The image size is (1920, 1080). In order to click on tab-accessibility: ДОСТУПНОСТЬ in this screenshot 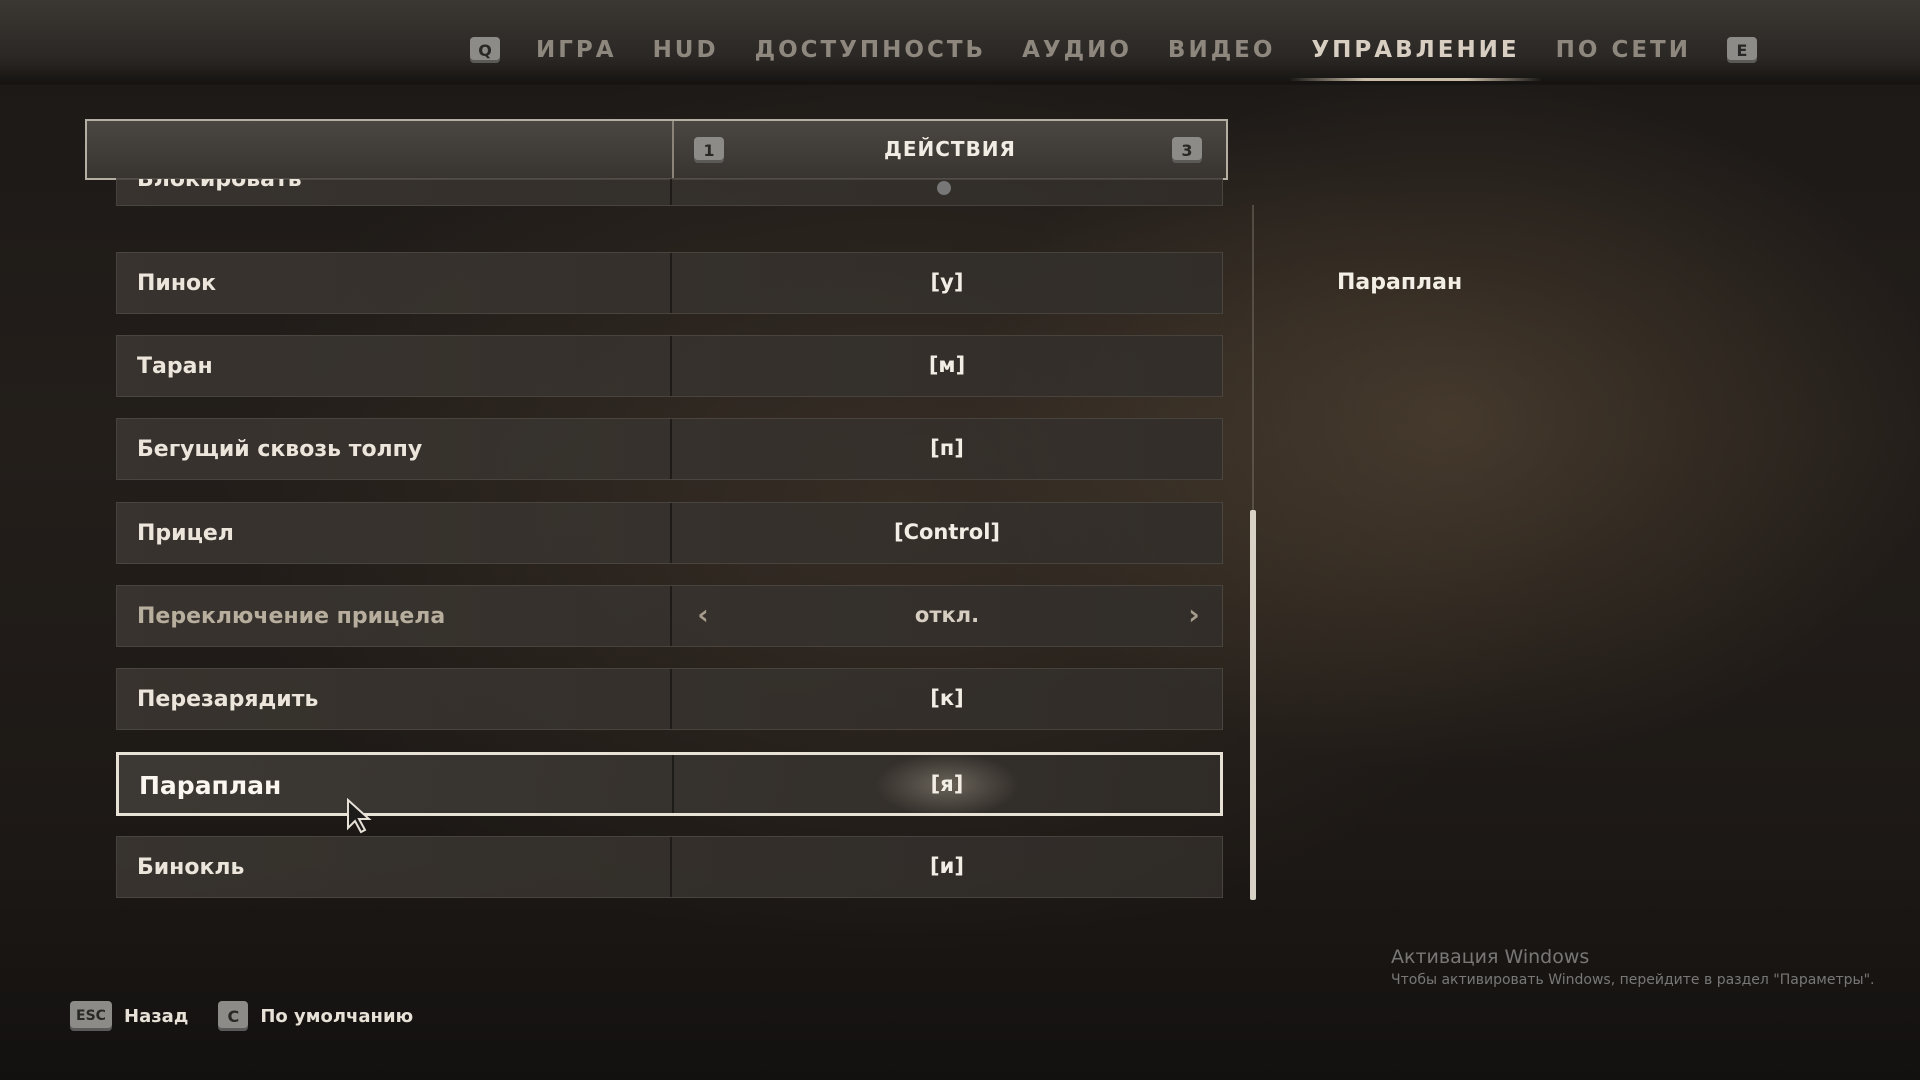, I will do `click(871, 50)`.